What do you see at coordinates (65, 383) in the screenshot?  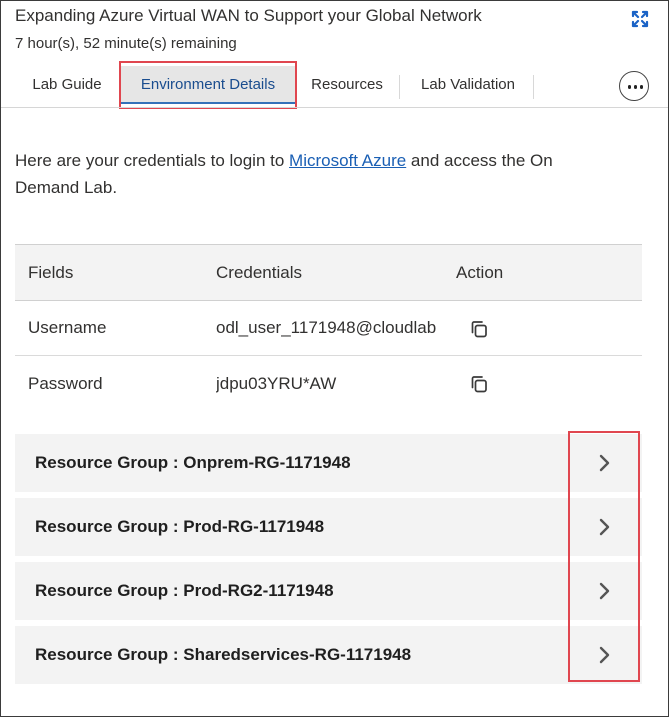 I see `field-password-label: Password` at bounding box center [65, 383].